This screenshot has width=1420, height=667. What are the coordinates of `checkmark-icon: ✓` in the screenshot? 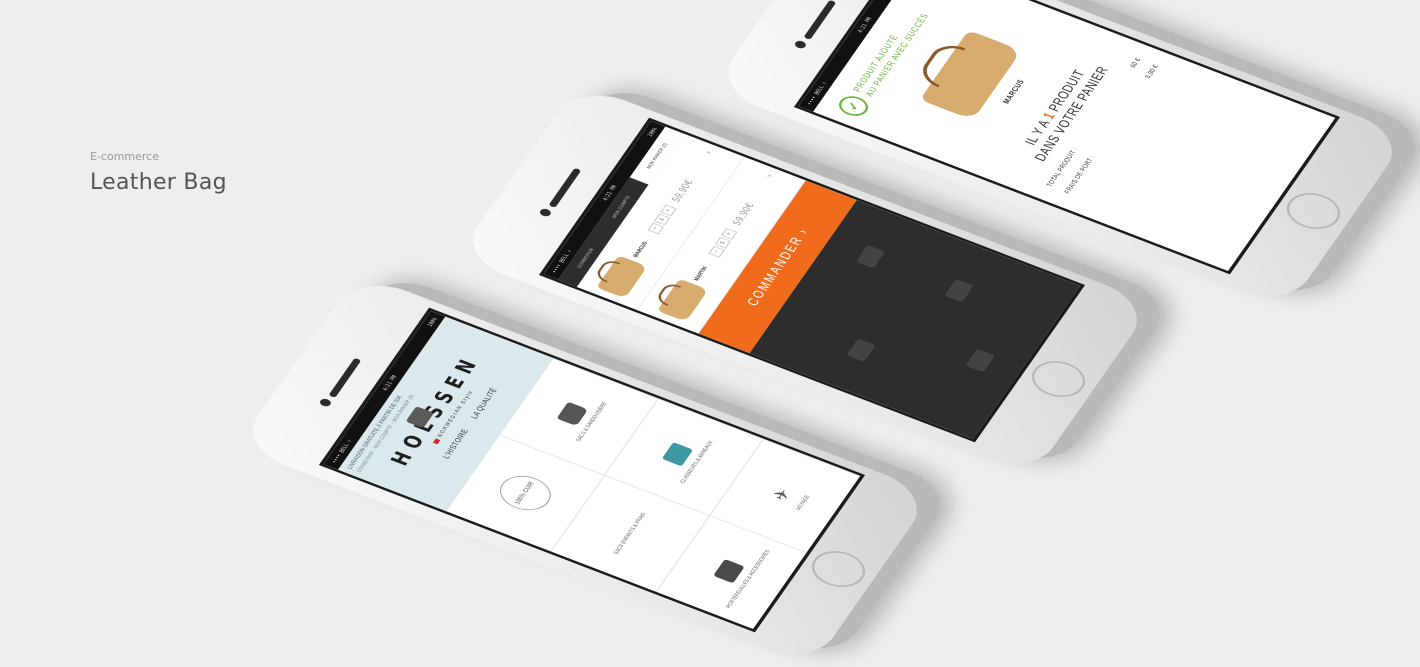 It's located at (853, 106).